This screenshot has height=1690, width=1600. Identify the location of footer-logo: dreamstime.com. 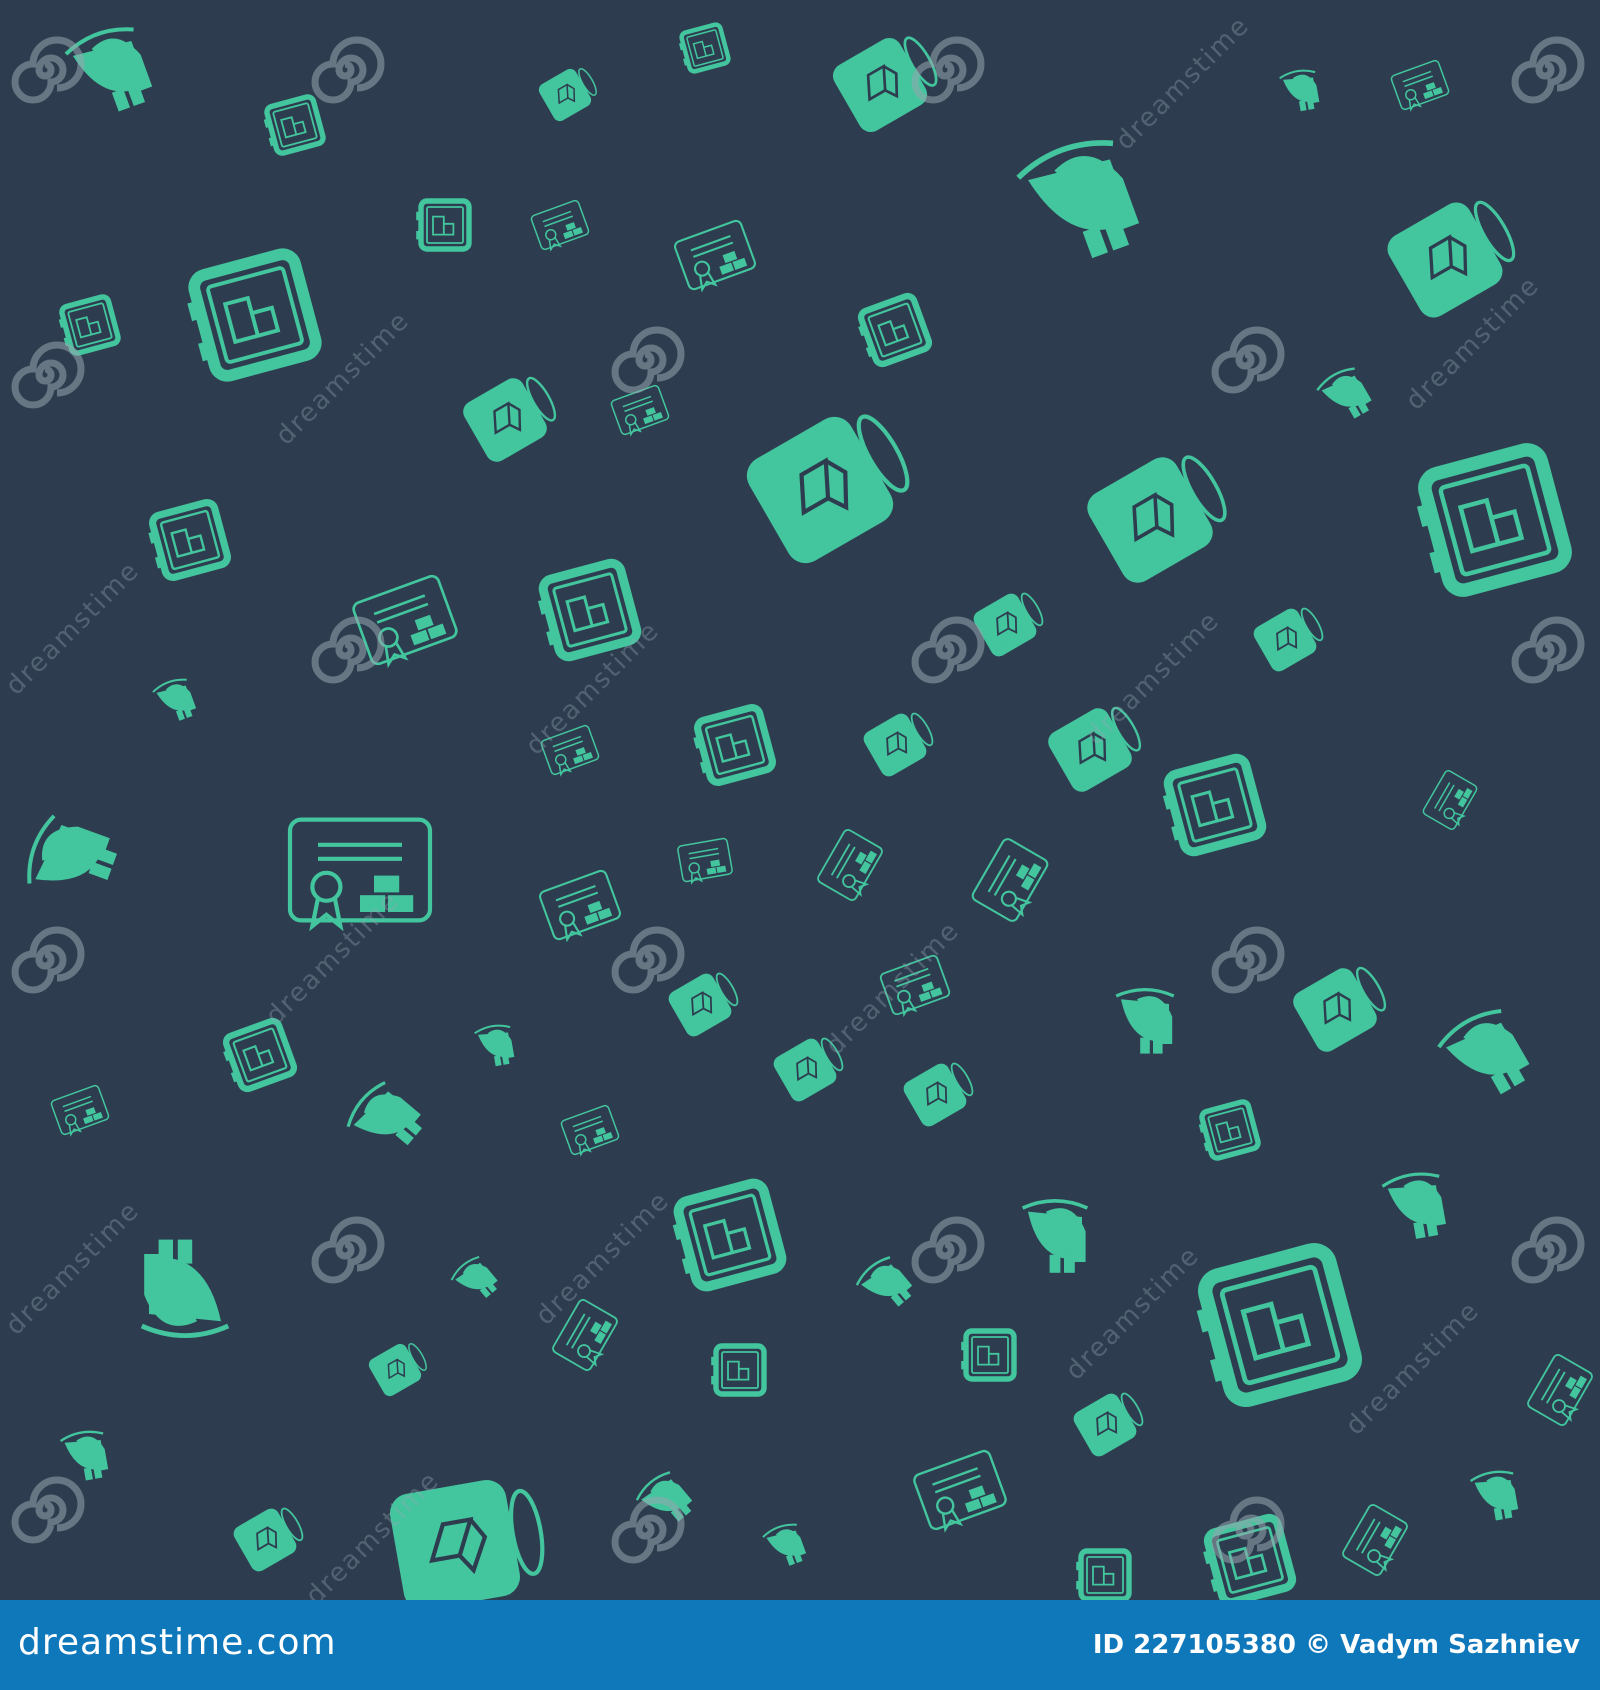
(177, 1642).